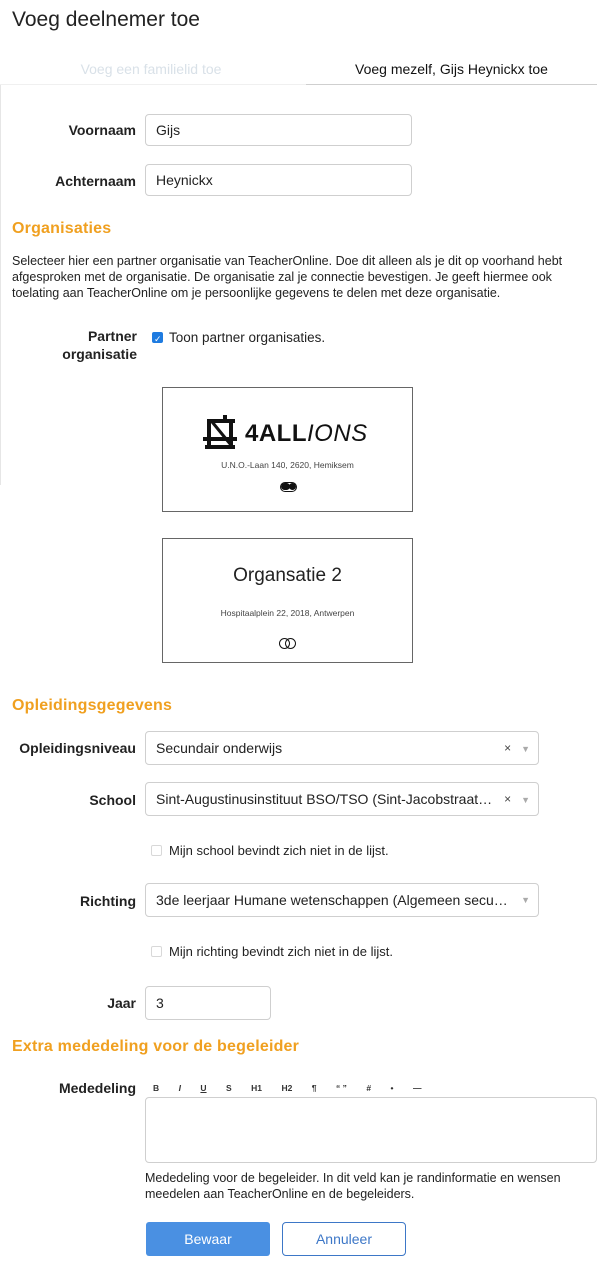  What do you see at coordinates (344, 1239) in the screenshot?
I see `cancel-button: Annuleer` at bounding box center [344, 1239].